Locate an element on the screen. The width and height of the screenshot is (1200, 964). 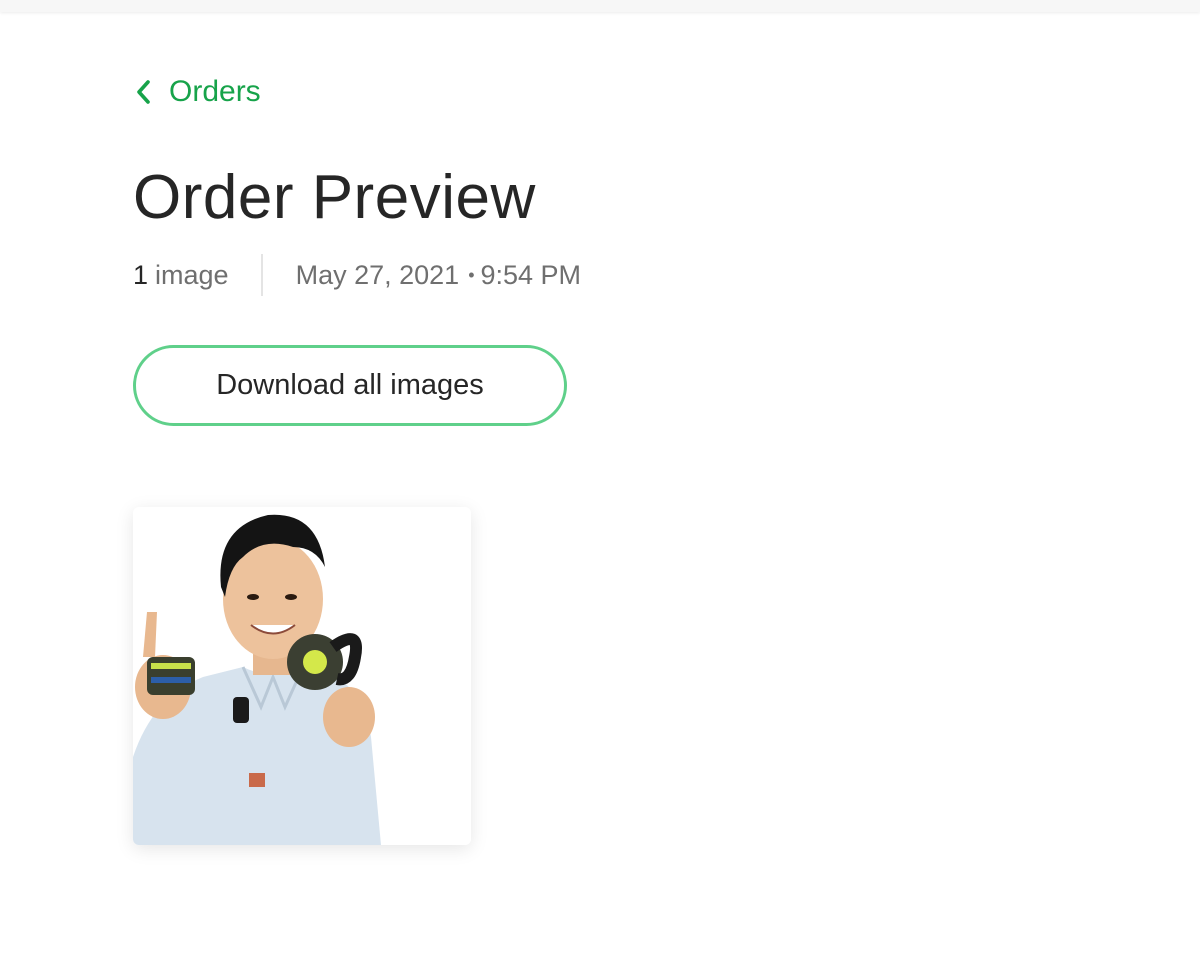
back-link-label: Orders is located at coordinates (215, 91).